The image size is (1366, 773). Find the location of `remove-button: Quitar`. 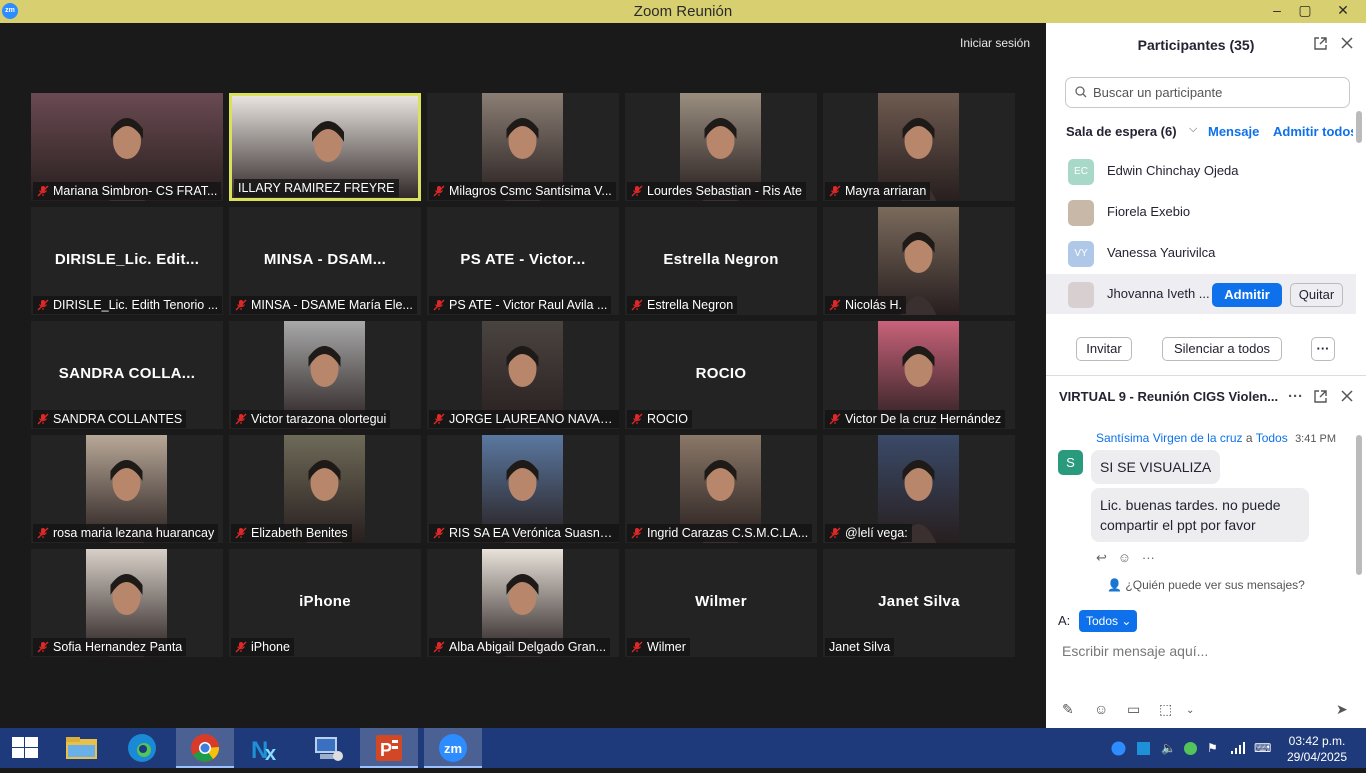

remove-button: Quitar is located at coordinates (1316, 295).